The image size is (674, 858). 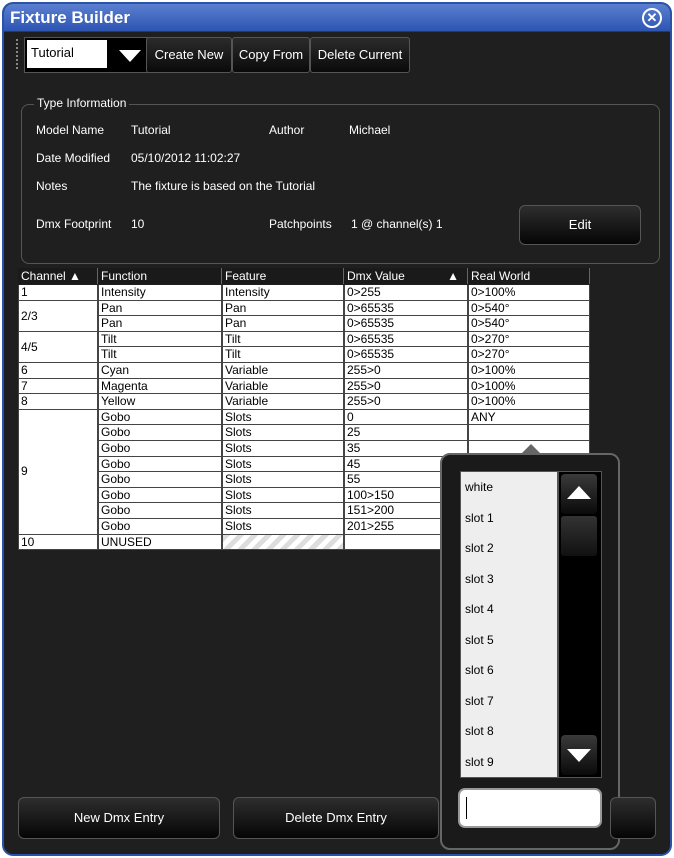 What do you see at coordinates (58, 386) in the screenshot?
I see `table-cell-channel: 7` at bounding box center [58, 386].